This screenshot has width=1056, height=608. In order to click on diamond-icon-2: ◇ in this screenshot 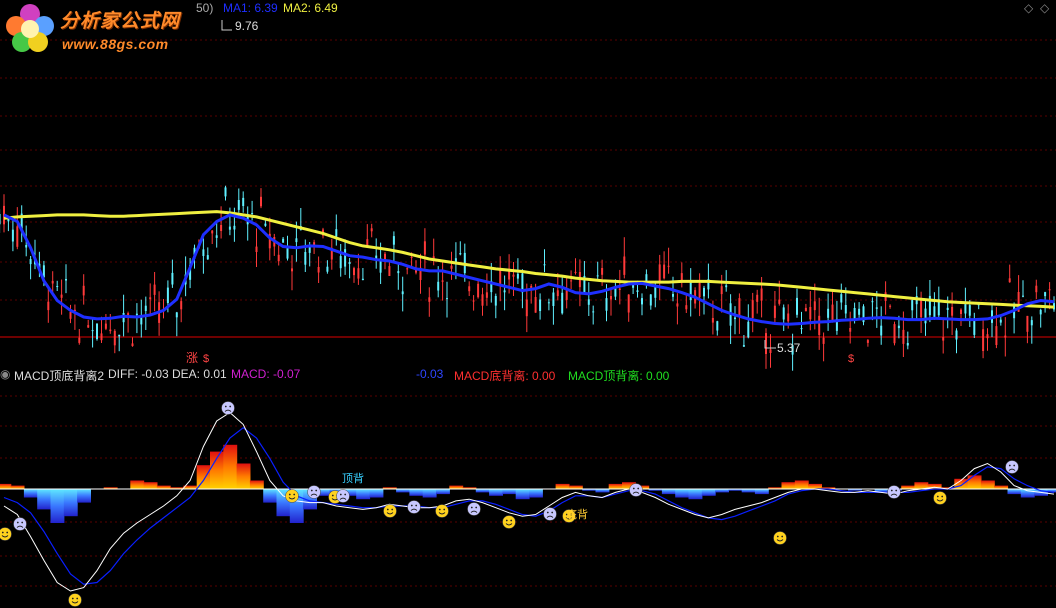, I will do `click(1044, 8)`.